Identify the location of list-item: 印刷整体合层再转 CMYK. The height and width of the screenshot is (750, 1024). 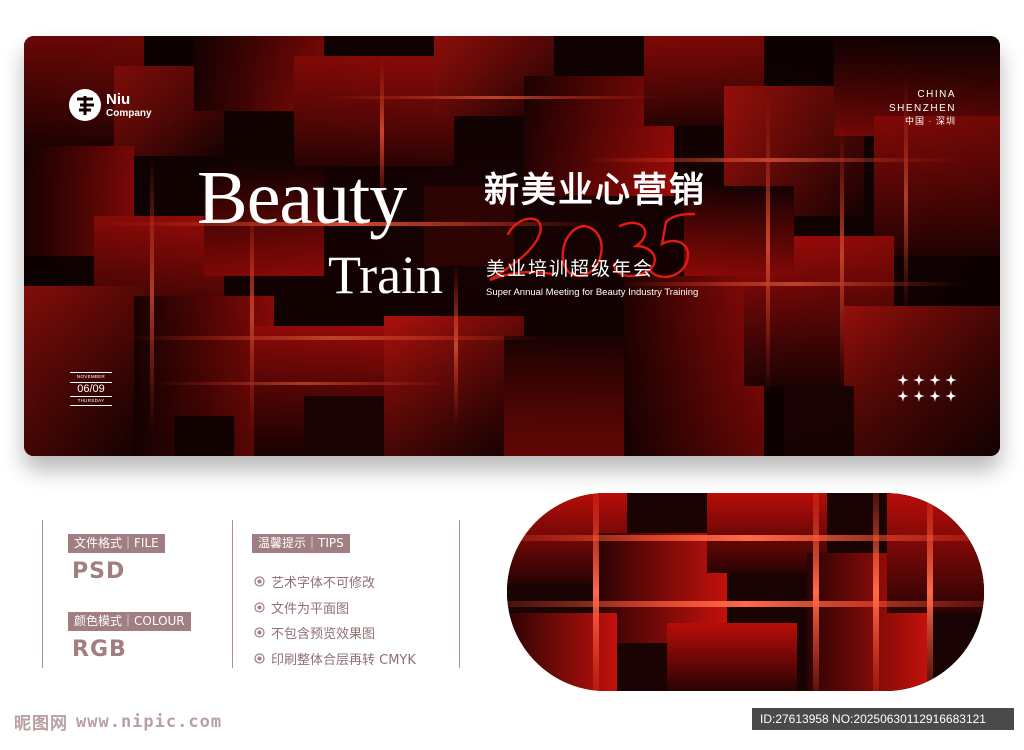
(335, 659).